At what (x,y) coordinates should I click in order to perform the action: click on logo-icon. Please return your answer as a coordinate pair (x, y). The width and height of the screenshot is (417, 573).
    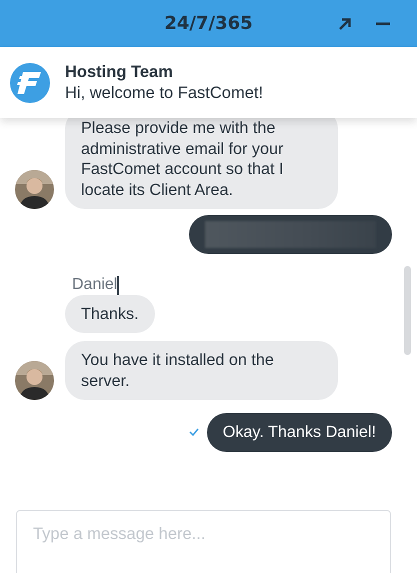
    Looking at the image, I should click on (30, 82).